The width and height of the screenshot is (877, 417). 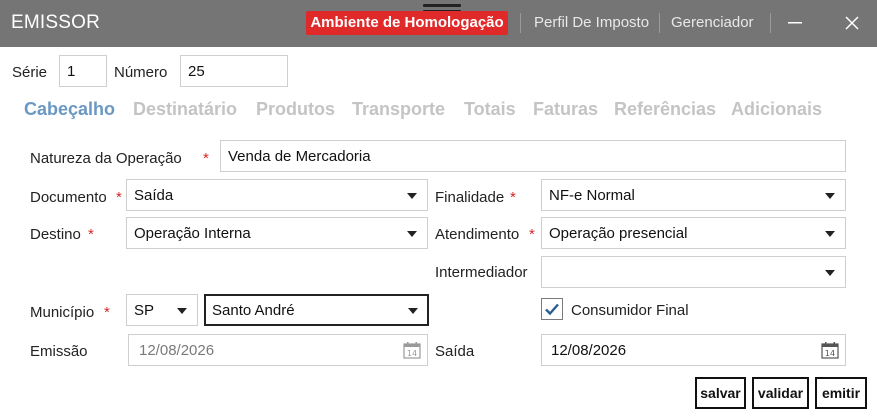 What do you see at coordinates (712, 22) in the screenshot?
I see `menu-gerenciador: Gerenciador` at bounding box center [712, 22].